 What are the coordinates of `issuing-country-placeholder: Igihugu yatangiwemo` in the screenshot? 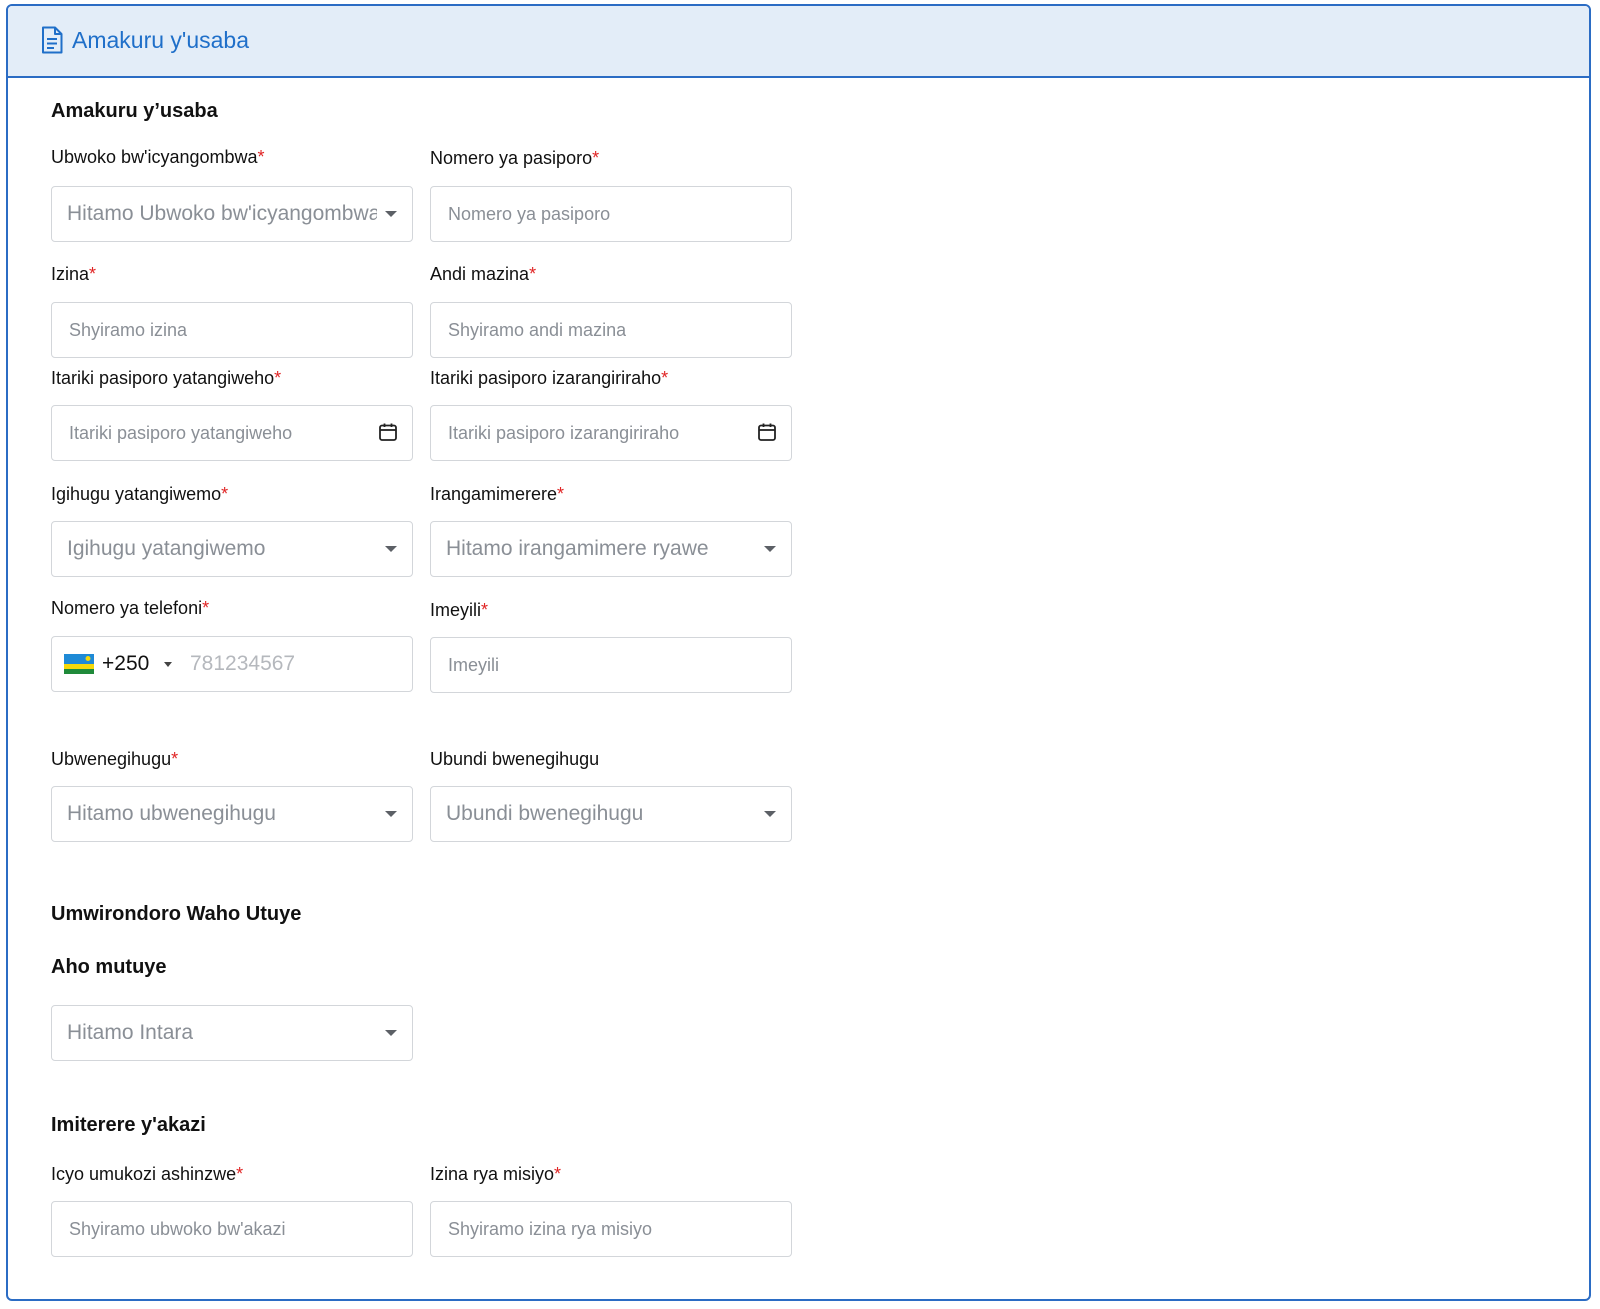 It's located at (166, 548).